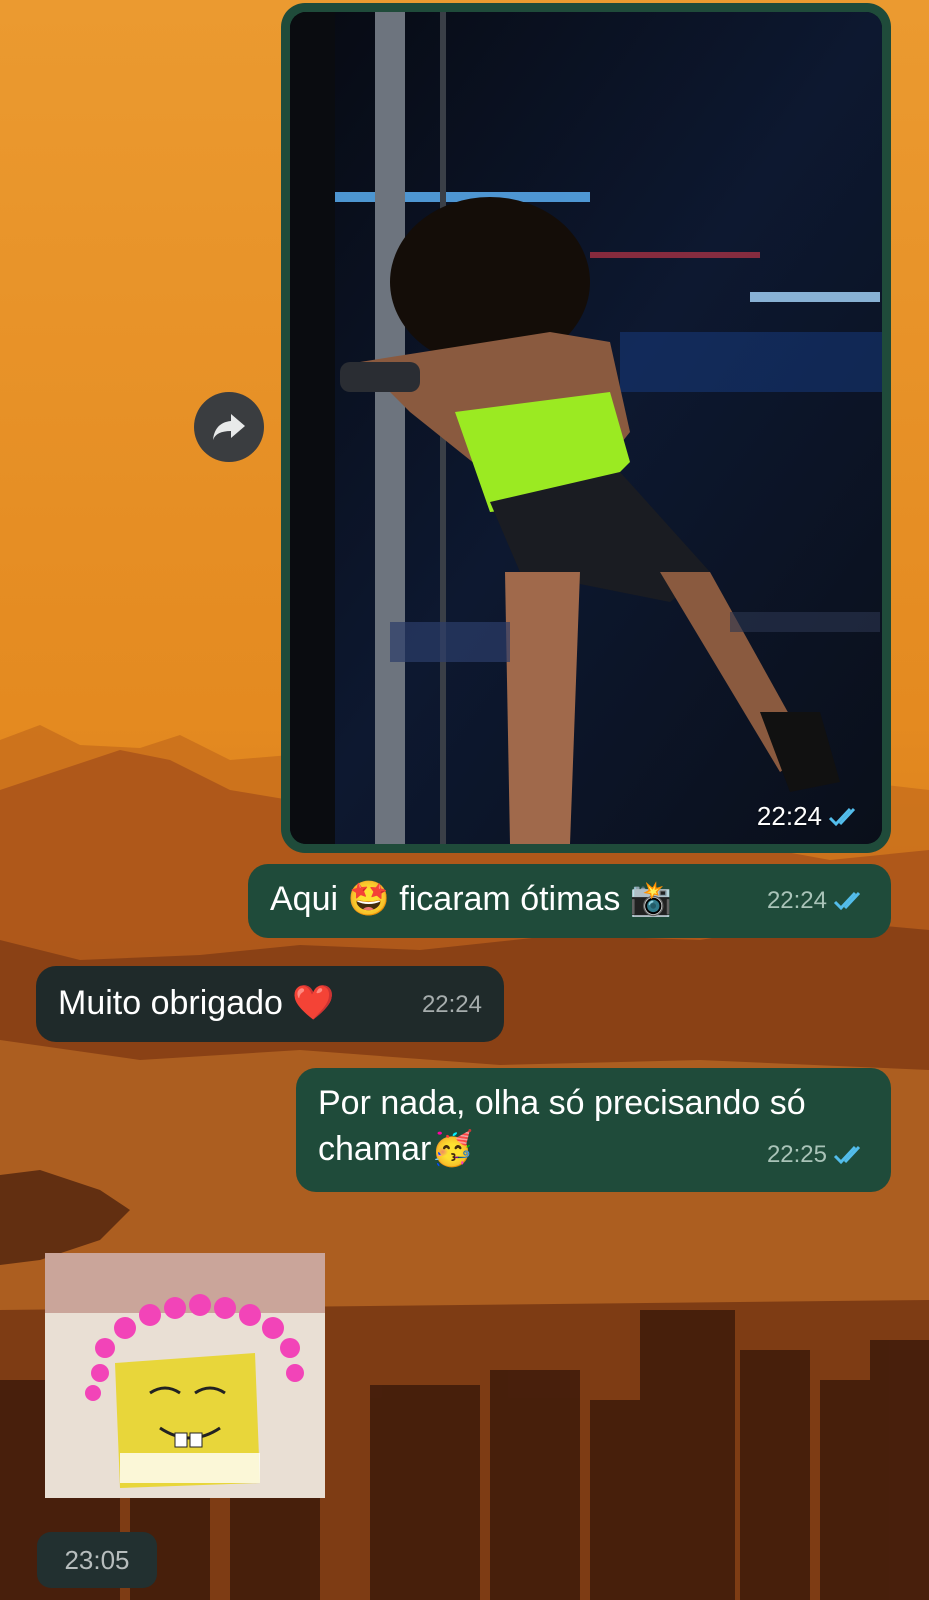 The width and height of the screenshot is (929, 1600). I want to click on image-timestamp: 22:24, so click(810, 816).